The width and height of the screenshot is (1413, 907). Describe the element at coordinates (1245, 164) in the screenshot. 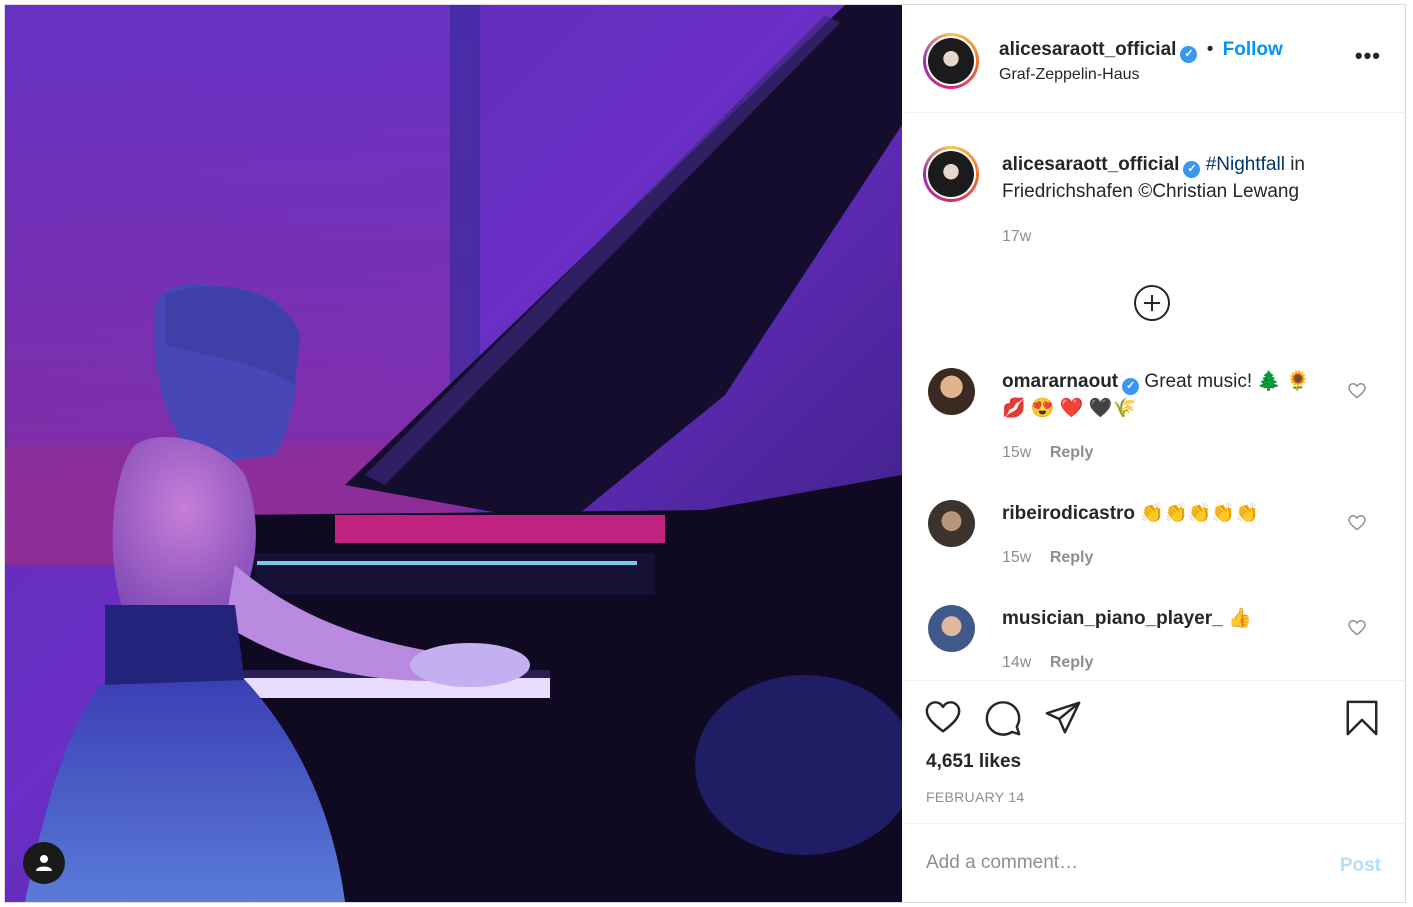

I see `hashtag-link: #Nightfall` at that location.